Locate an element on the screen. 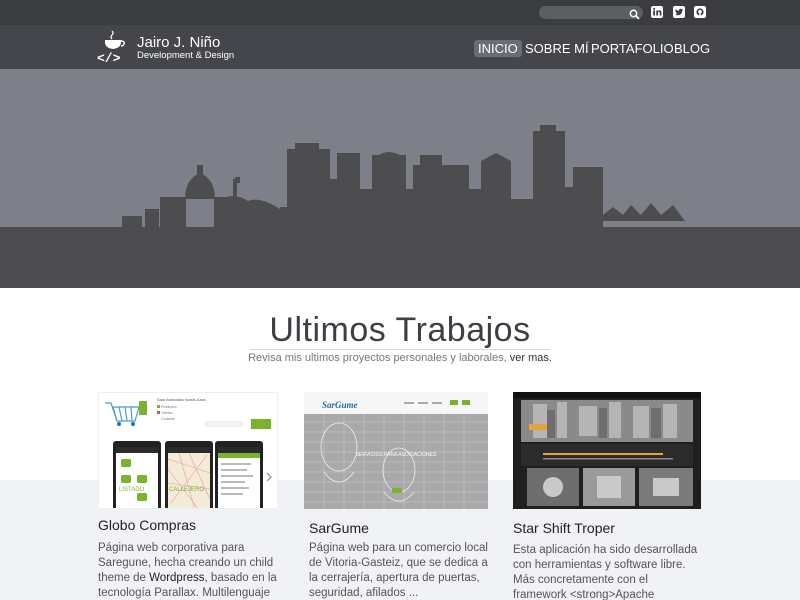  see-more-link: ver mas. is located at coordinates (531, 358).